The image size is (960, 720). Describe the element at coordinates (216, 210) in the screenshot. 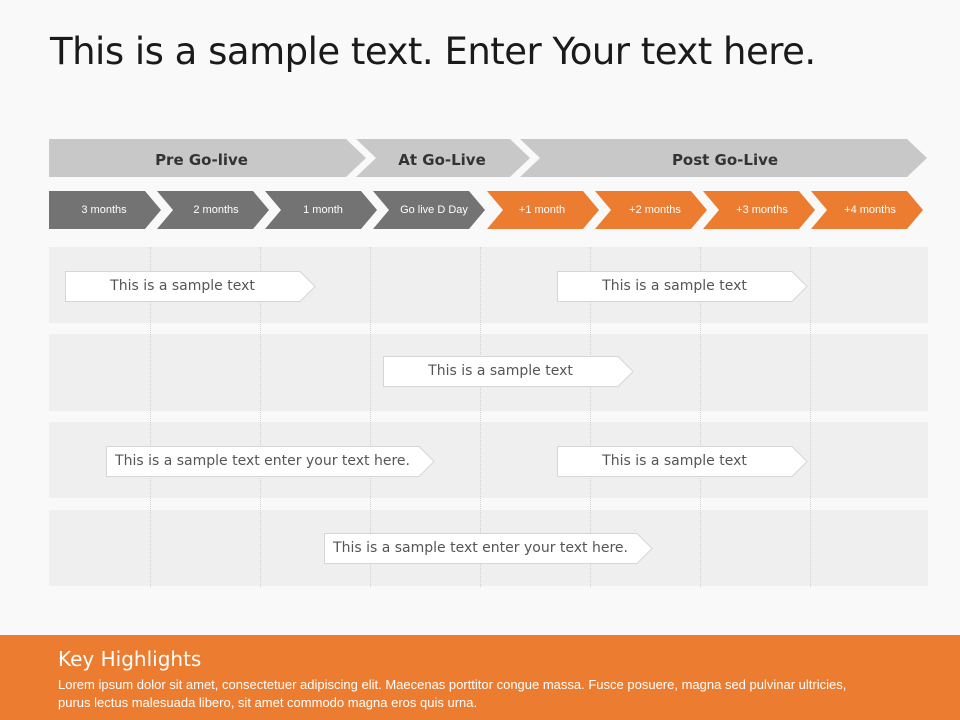

I see `step-label: 2 months` at that location.